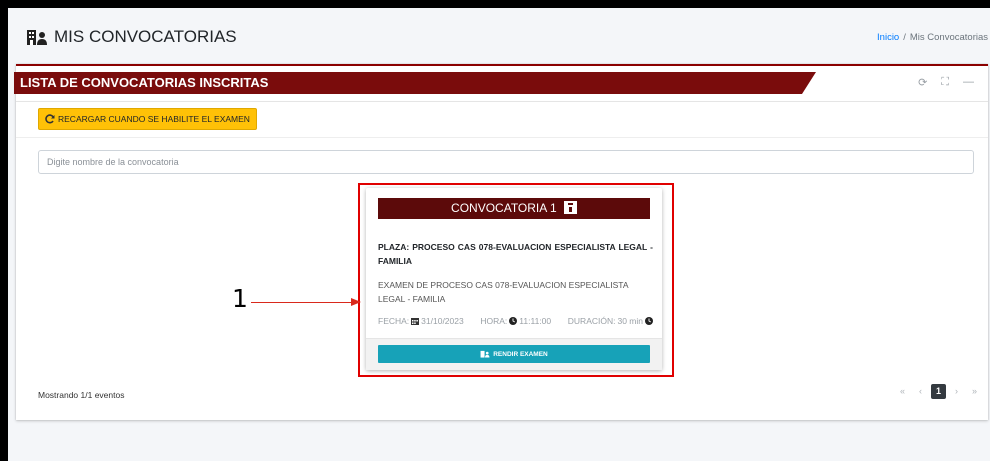  I want to click on prev-page-button: ‹, so click(920, 391).